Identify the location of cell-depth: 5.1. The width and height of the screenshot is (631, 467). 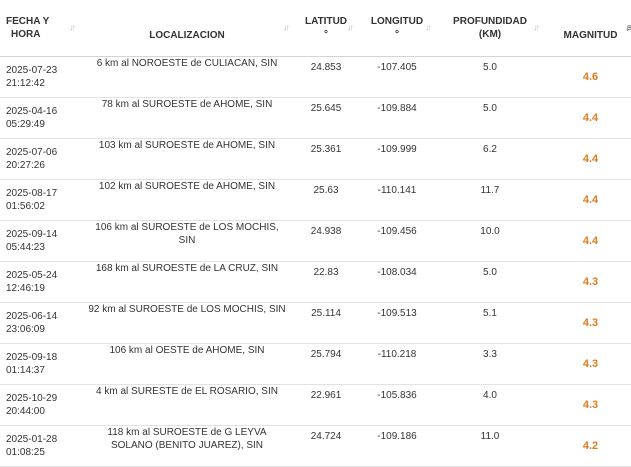
(490, 323).